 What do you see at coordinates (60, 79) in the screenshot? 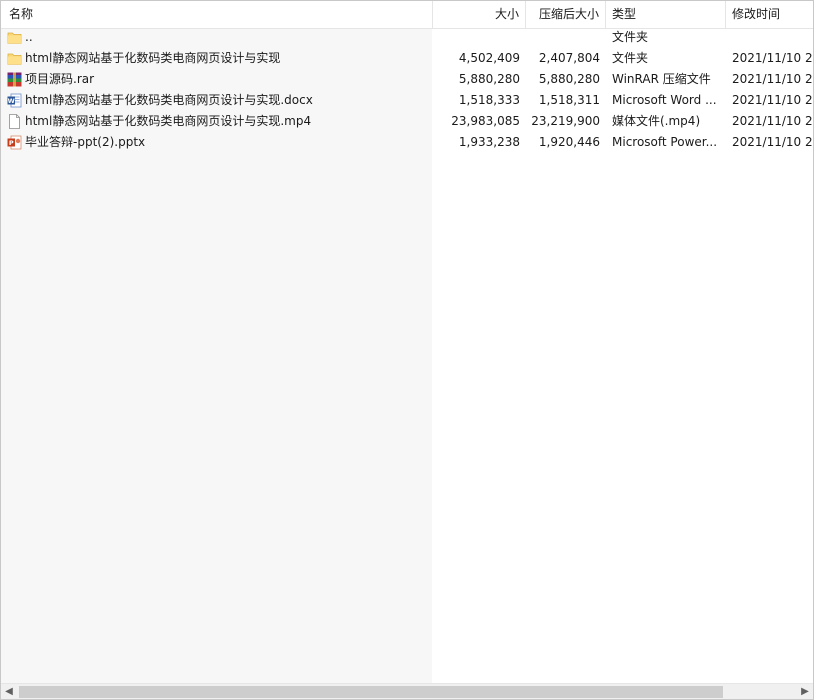
I see `file-name: 项目源码.rar` at bounding box center [60, 79].